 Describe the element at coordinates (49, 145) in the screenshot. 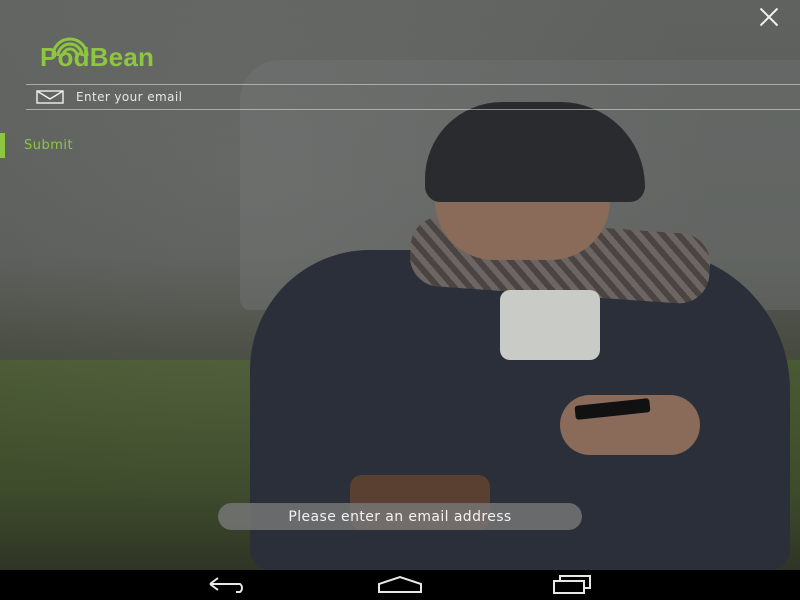

I see `submit-label: Submit` at that location.